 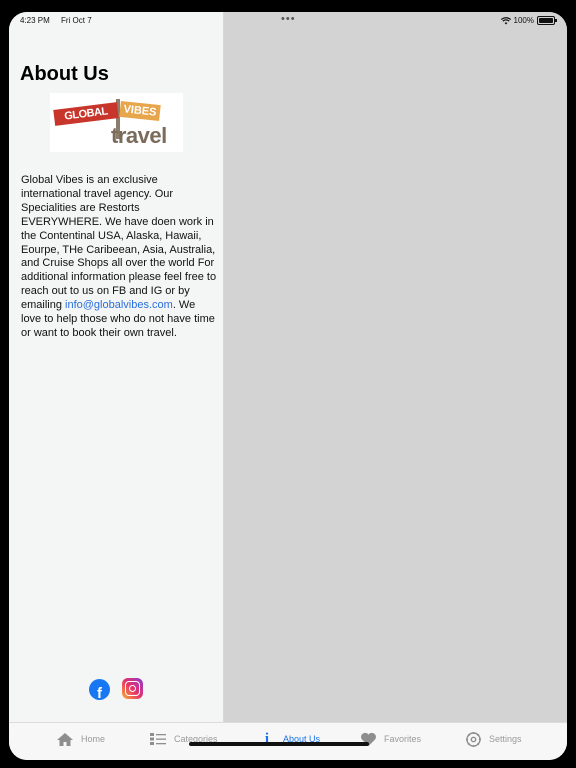 I want to click on tab-label: Favorites, so click(x=403, y=739).